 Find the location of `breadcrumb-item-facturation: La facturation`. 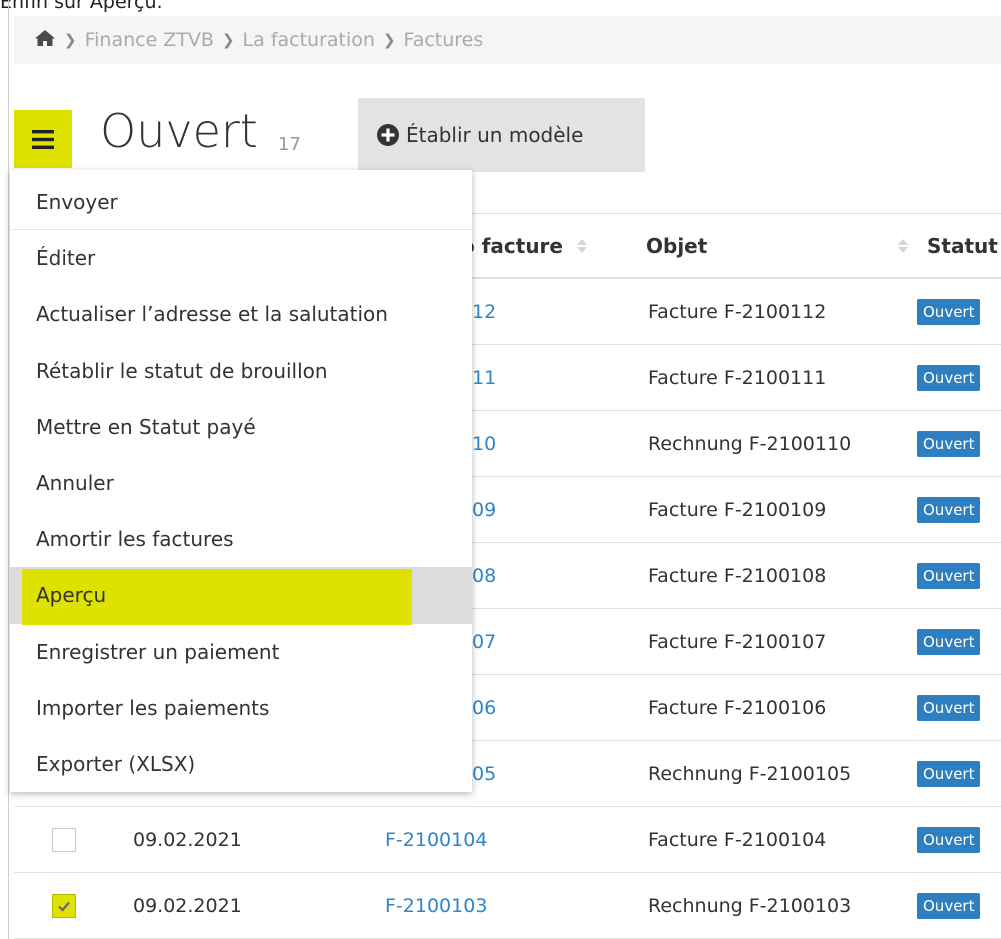

breadcrumb-item-facturation: La facturation is located at coordinates (309, 40).